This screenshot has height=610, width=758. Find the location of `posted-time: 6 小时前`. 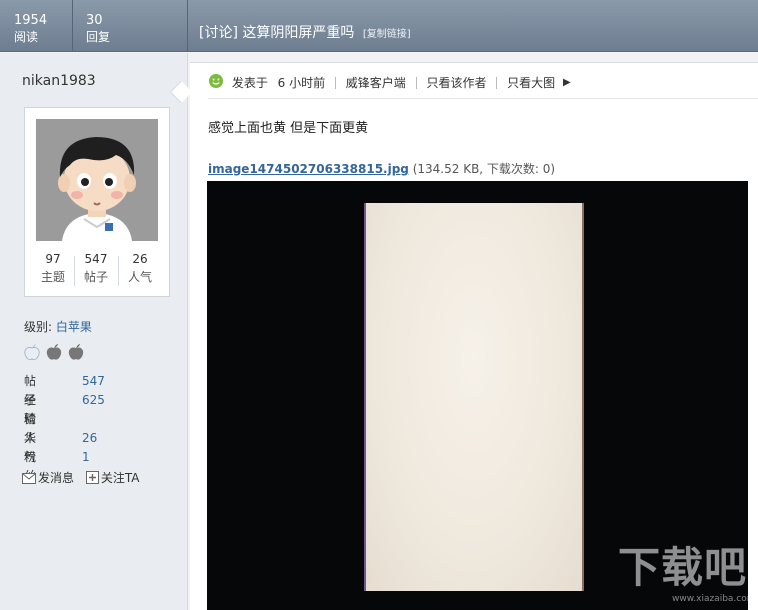

posted-time: 6 小时前 is located at coordinates (301, 83).